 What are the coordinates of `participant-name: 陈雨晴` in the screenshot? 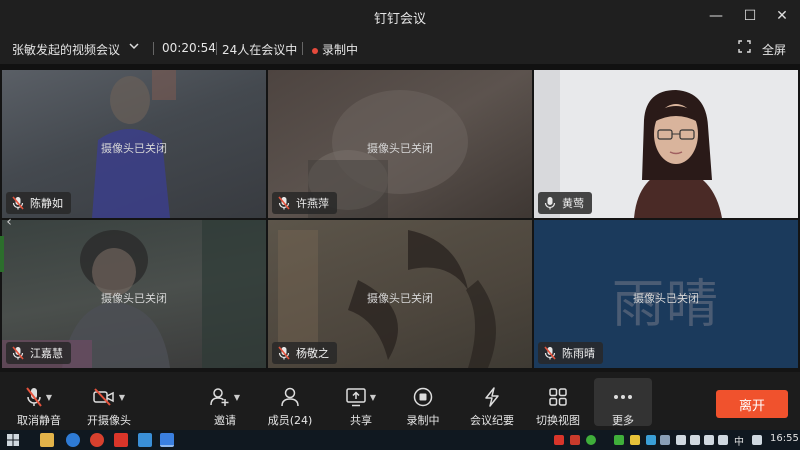 It's located at (578, 353).